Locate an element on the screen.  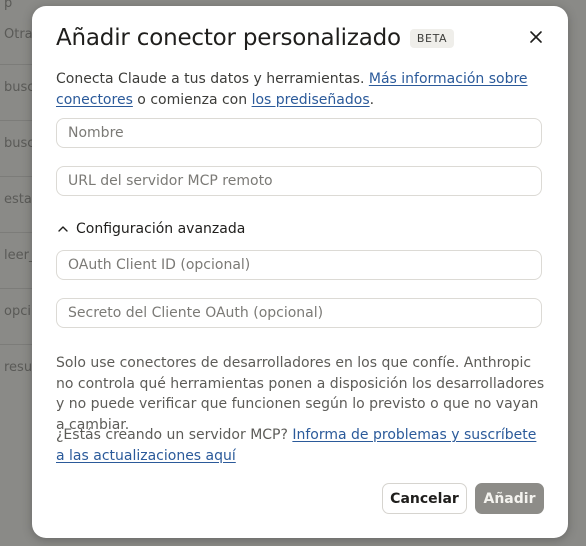
background-item: leer_ is located at coordinates (20, 255).